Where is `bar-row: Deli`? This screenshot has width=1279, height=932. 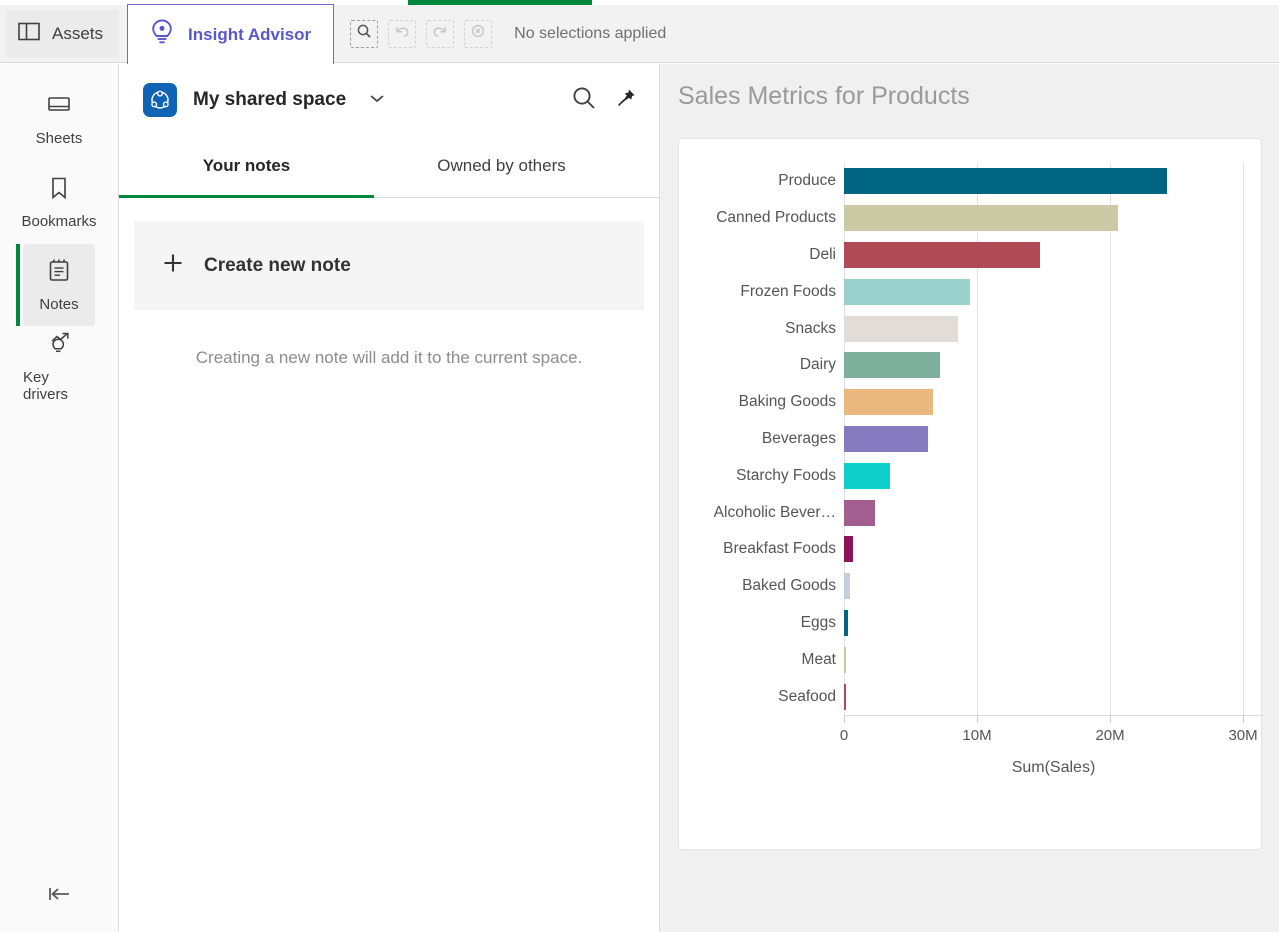 bar-row: Deli is located at coordinates (971, 255).